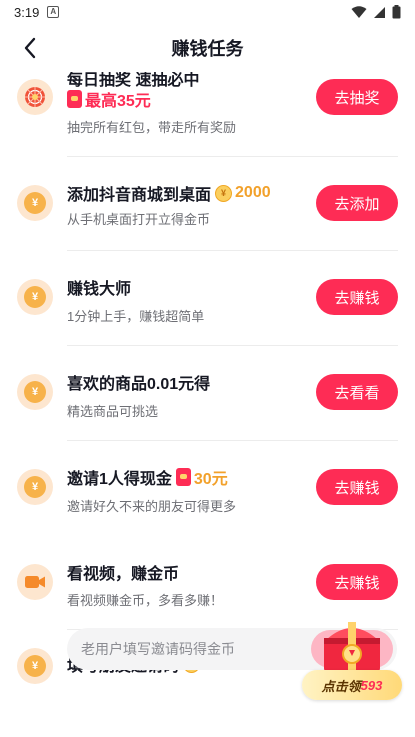  Describe the element at coordinates (119, 479) in the screenshot. I see `task-title: 邀请1人得现金` at that location.